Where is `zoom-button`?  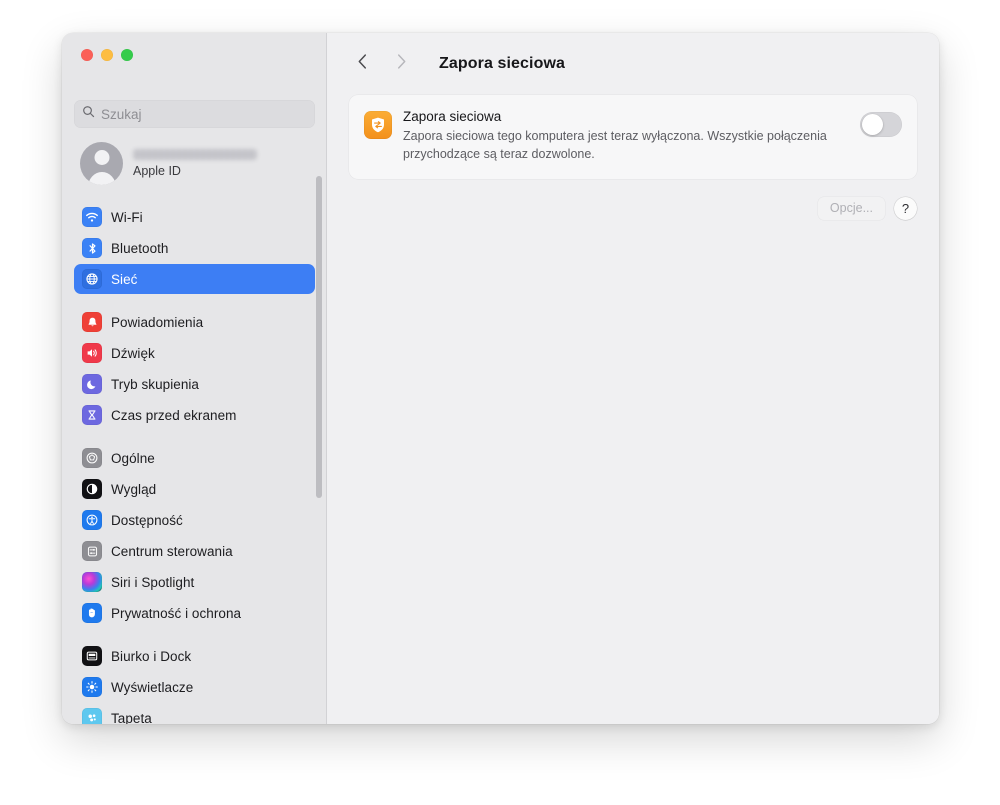 zoom-button is located at coordinates (127, 55).